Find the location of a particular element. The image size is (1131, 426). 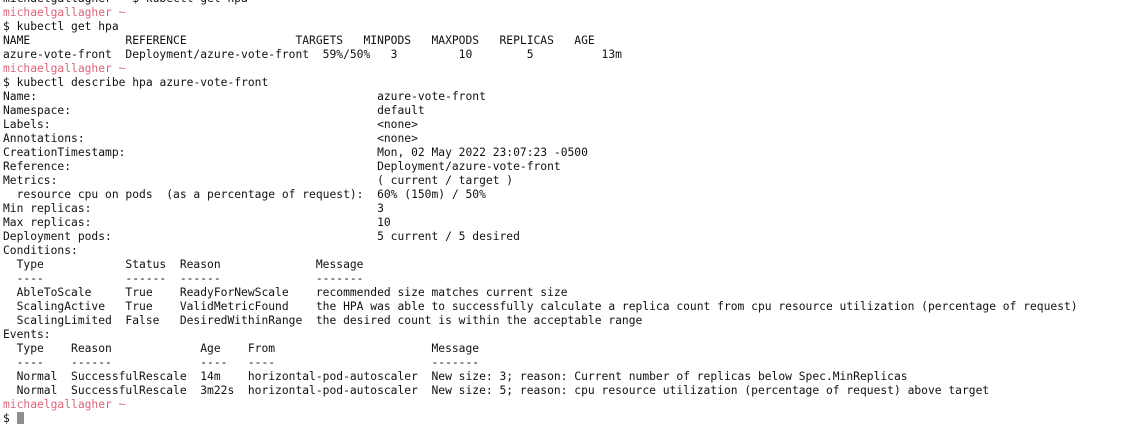

command-text: kubectl get hpa is located at coordinates (67, 26).